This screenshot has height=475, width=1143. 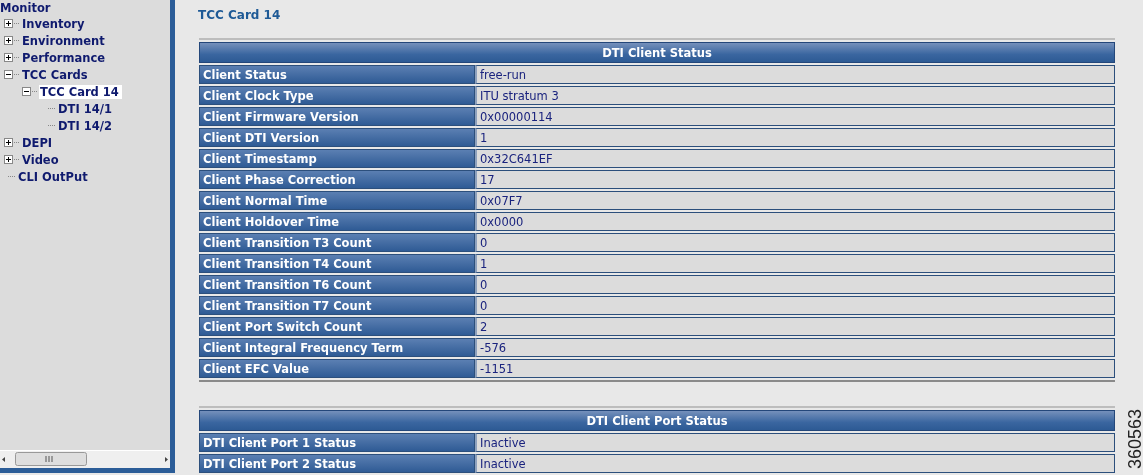 I want to click on row-value: 0x0000, so click(x=795, y=221).